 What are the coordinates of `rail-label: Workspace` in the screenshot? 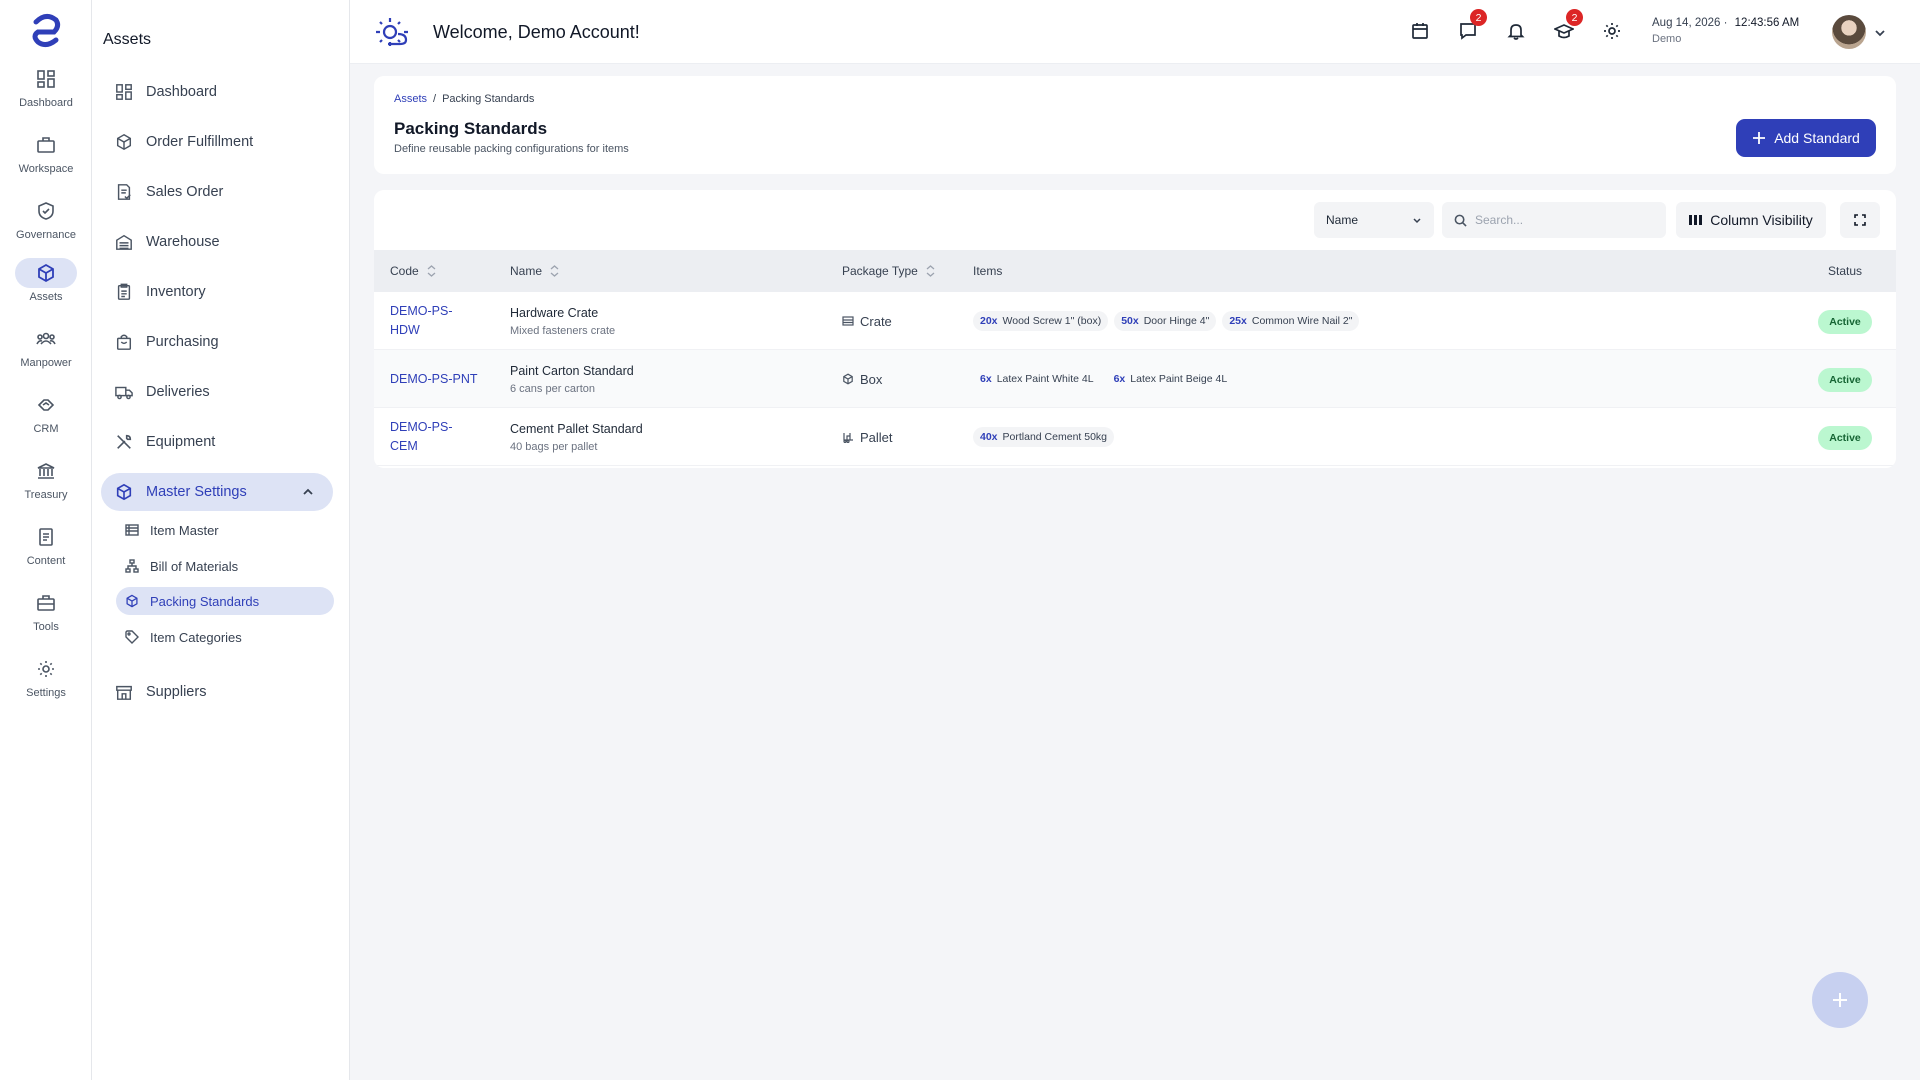 It's located at (46, 169).